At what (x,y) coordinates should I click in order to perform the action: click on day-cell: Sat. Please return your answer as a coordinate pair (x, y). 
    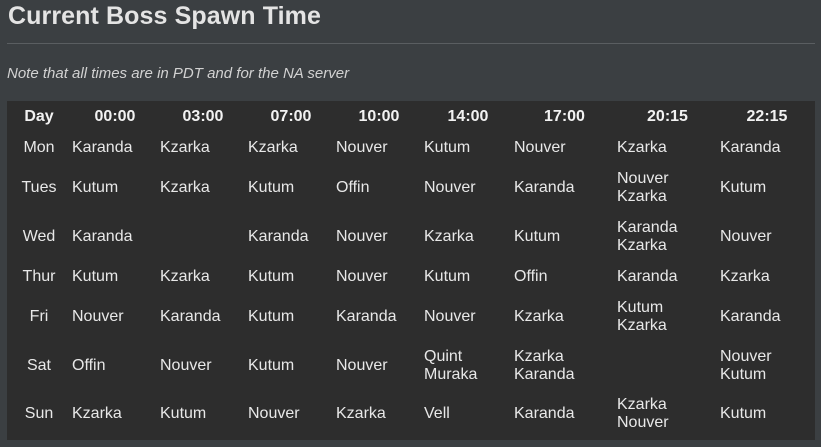
    Looking at the image, I should click on (38, 365).